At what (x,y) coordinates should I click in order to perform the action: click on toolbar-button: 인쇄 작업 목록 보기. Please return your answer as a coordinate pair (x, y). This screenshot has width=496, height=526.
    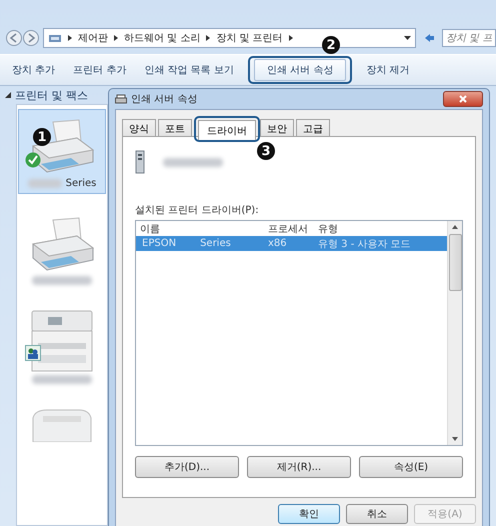
    Looking at the image, I should click on (189, 70).